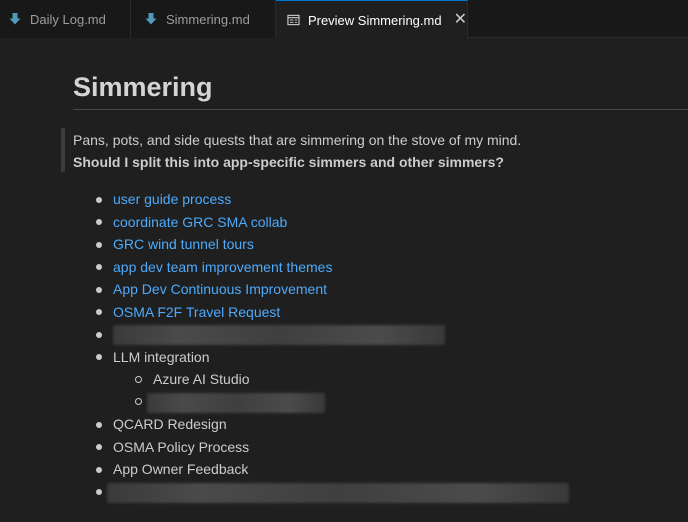 The width and height of the screenshot is (688, 522). I want to click on list-item: LLM integration Azure AI Studio, so click(331, 380).